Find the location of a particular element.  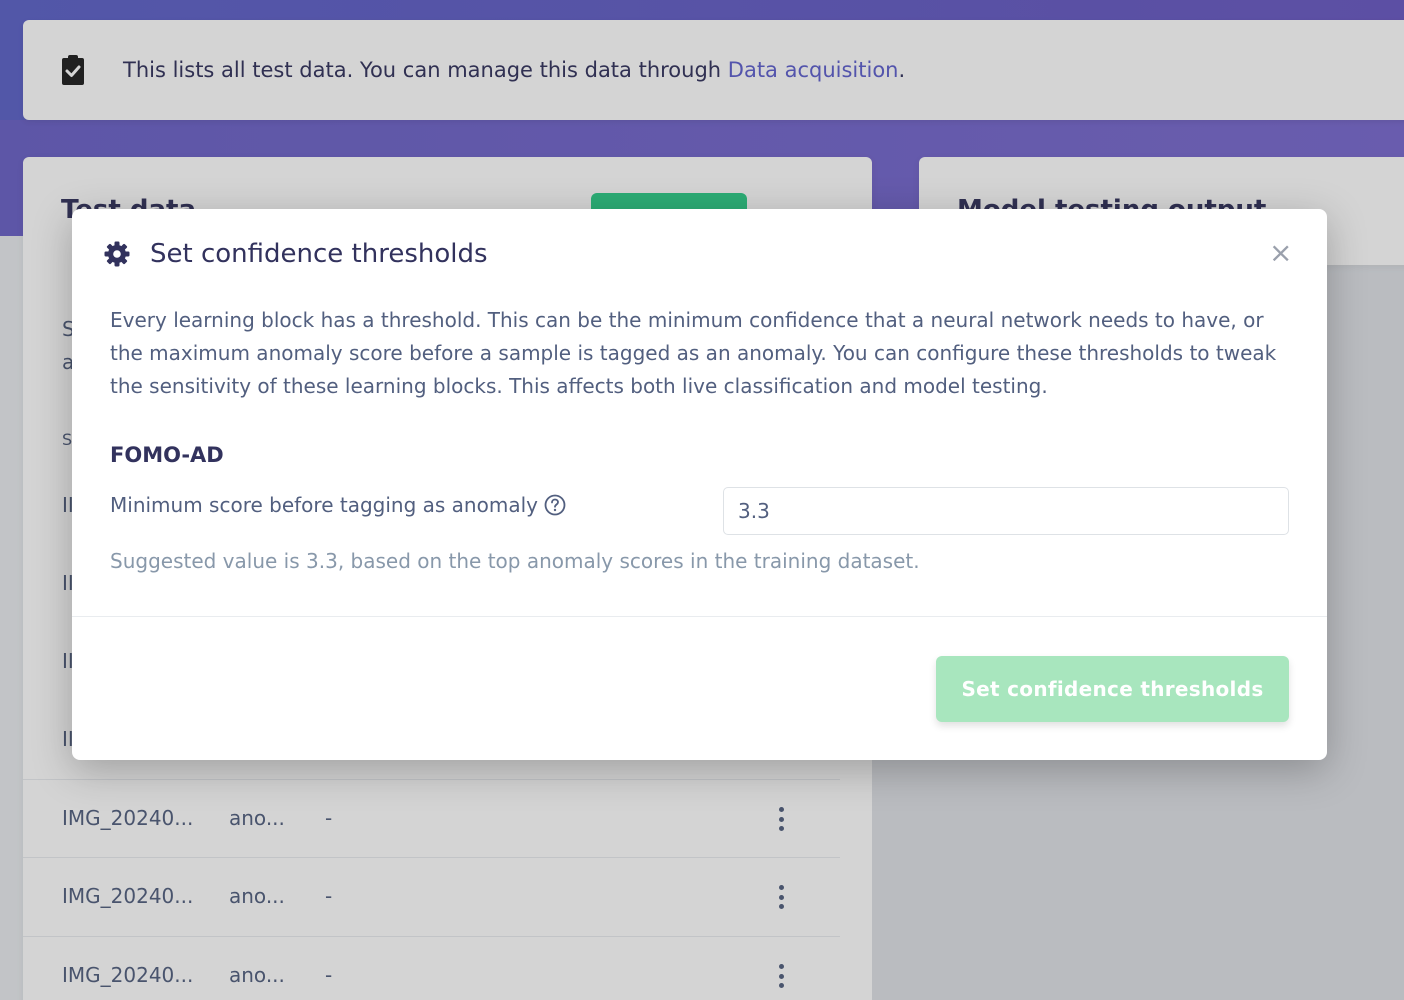

modal-header: Set confidence thresholds is located at coordinates (296, 254).